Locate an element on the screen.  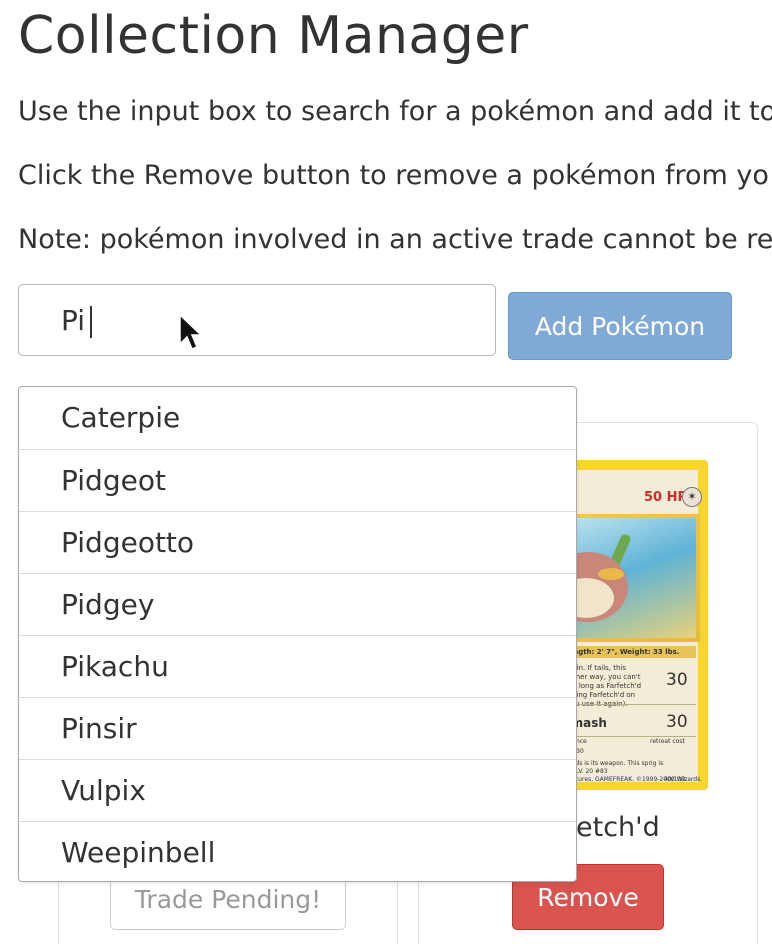
card-attack2-damage: 30 is located at coordinates (677, 722).